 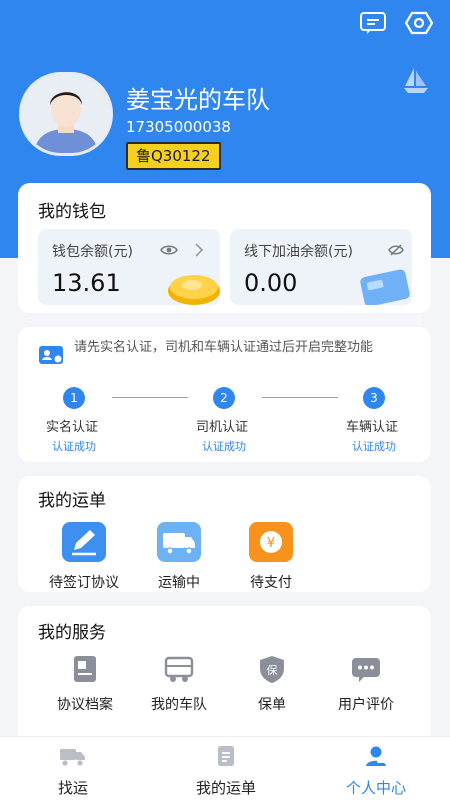 I want to click on eye-hidden-icon, so click(x=396, y=250).